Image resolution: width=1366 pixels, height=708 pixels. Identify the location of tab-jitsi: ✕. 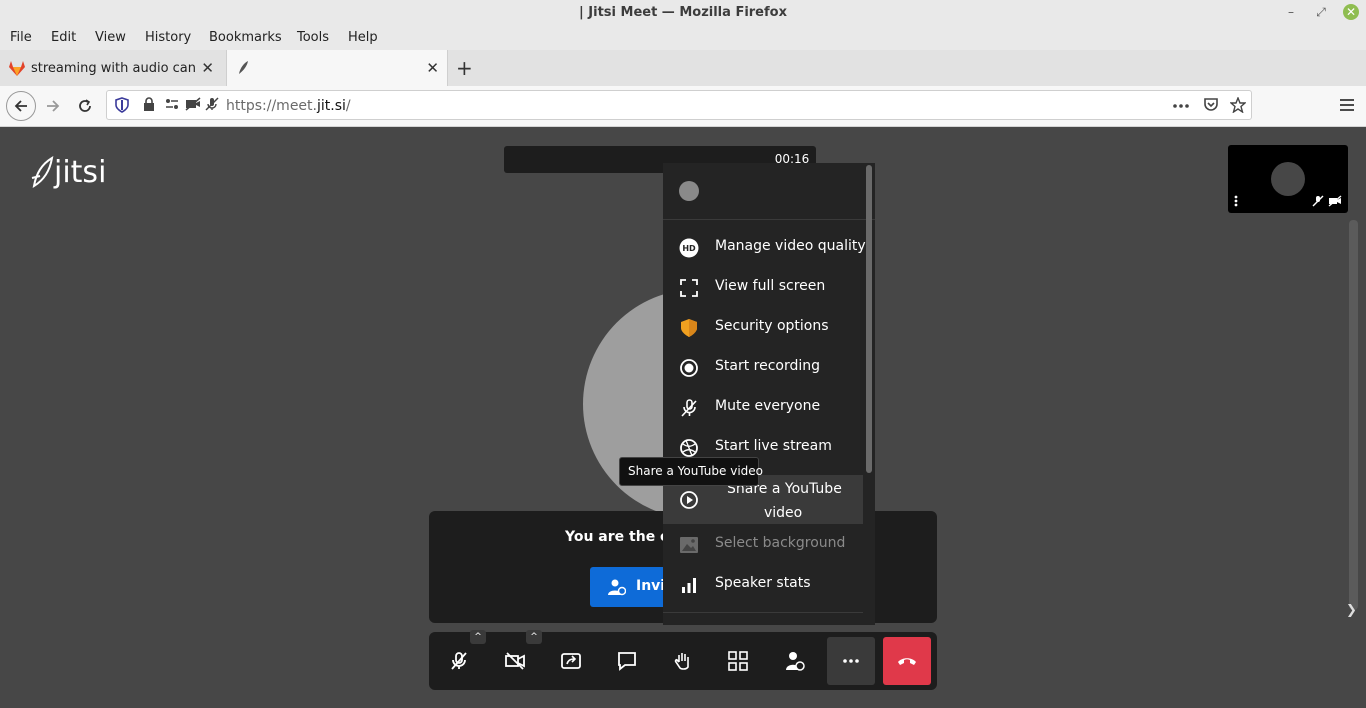
(337, 68).